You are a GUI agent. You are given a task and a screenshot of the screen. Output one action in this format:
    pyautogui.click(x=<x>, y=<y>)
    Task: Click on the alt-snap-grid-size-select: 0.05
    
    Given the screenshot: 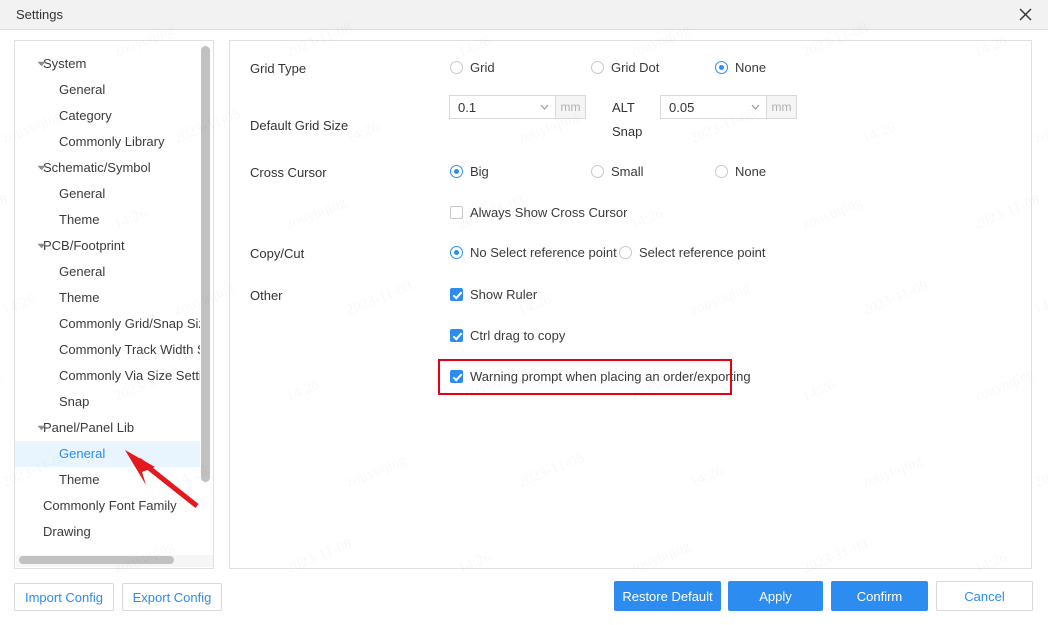 What is the action you would take?
    pyautogui.click(x=713, y=107)
    